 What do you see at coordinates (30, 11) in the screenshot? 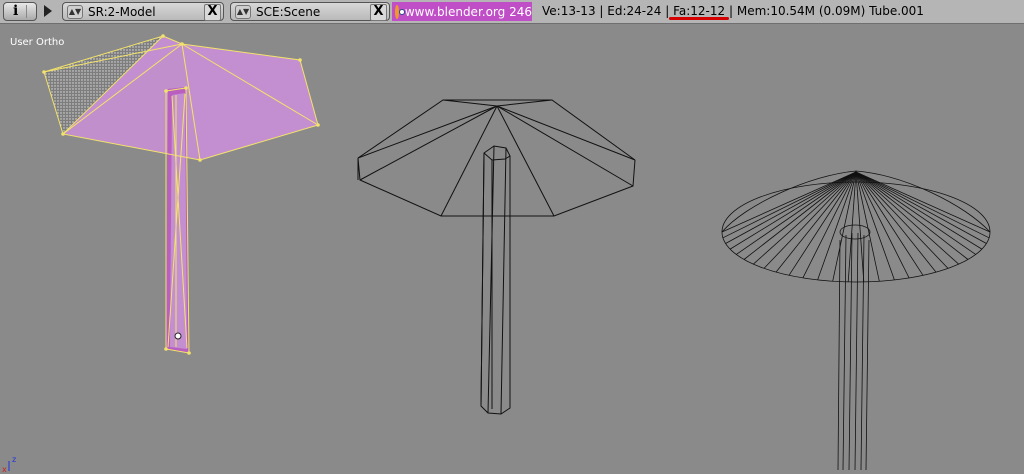
I see `chevron-icon` at bounding box center [30, 11].